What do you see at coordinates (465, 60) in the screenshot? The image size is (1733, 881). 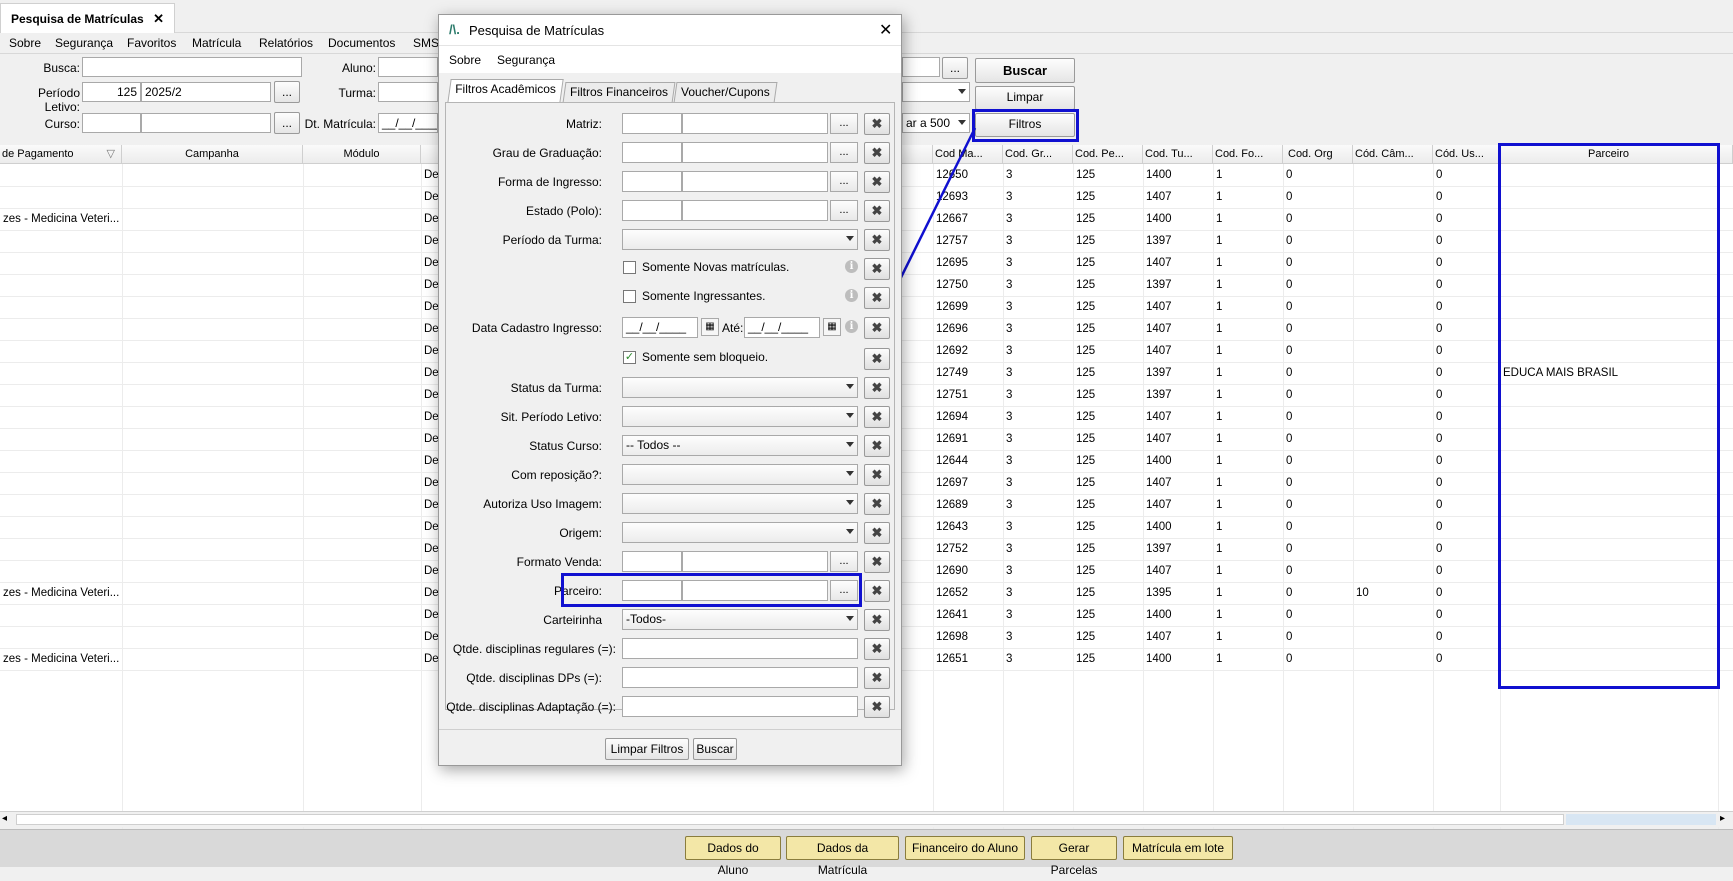 I see `dialog-menu-sobre: Sobre` at bounding box center [465, 60].